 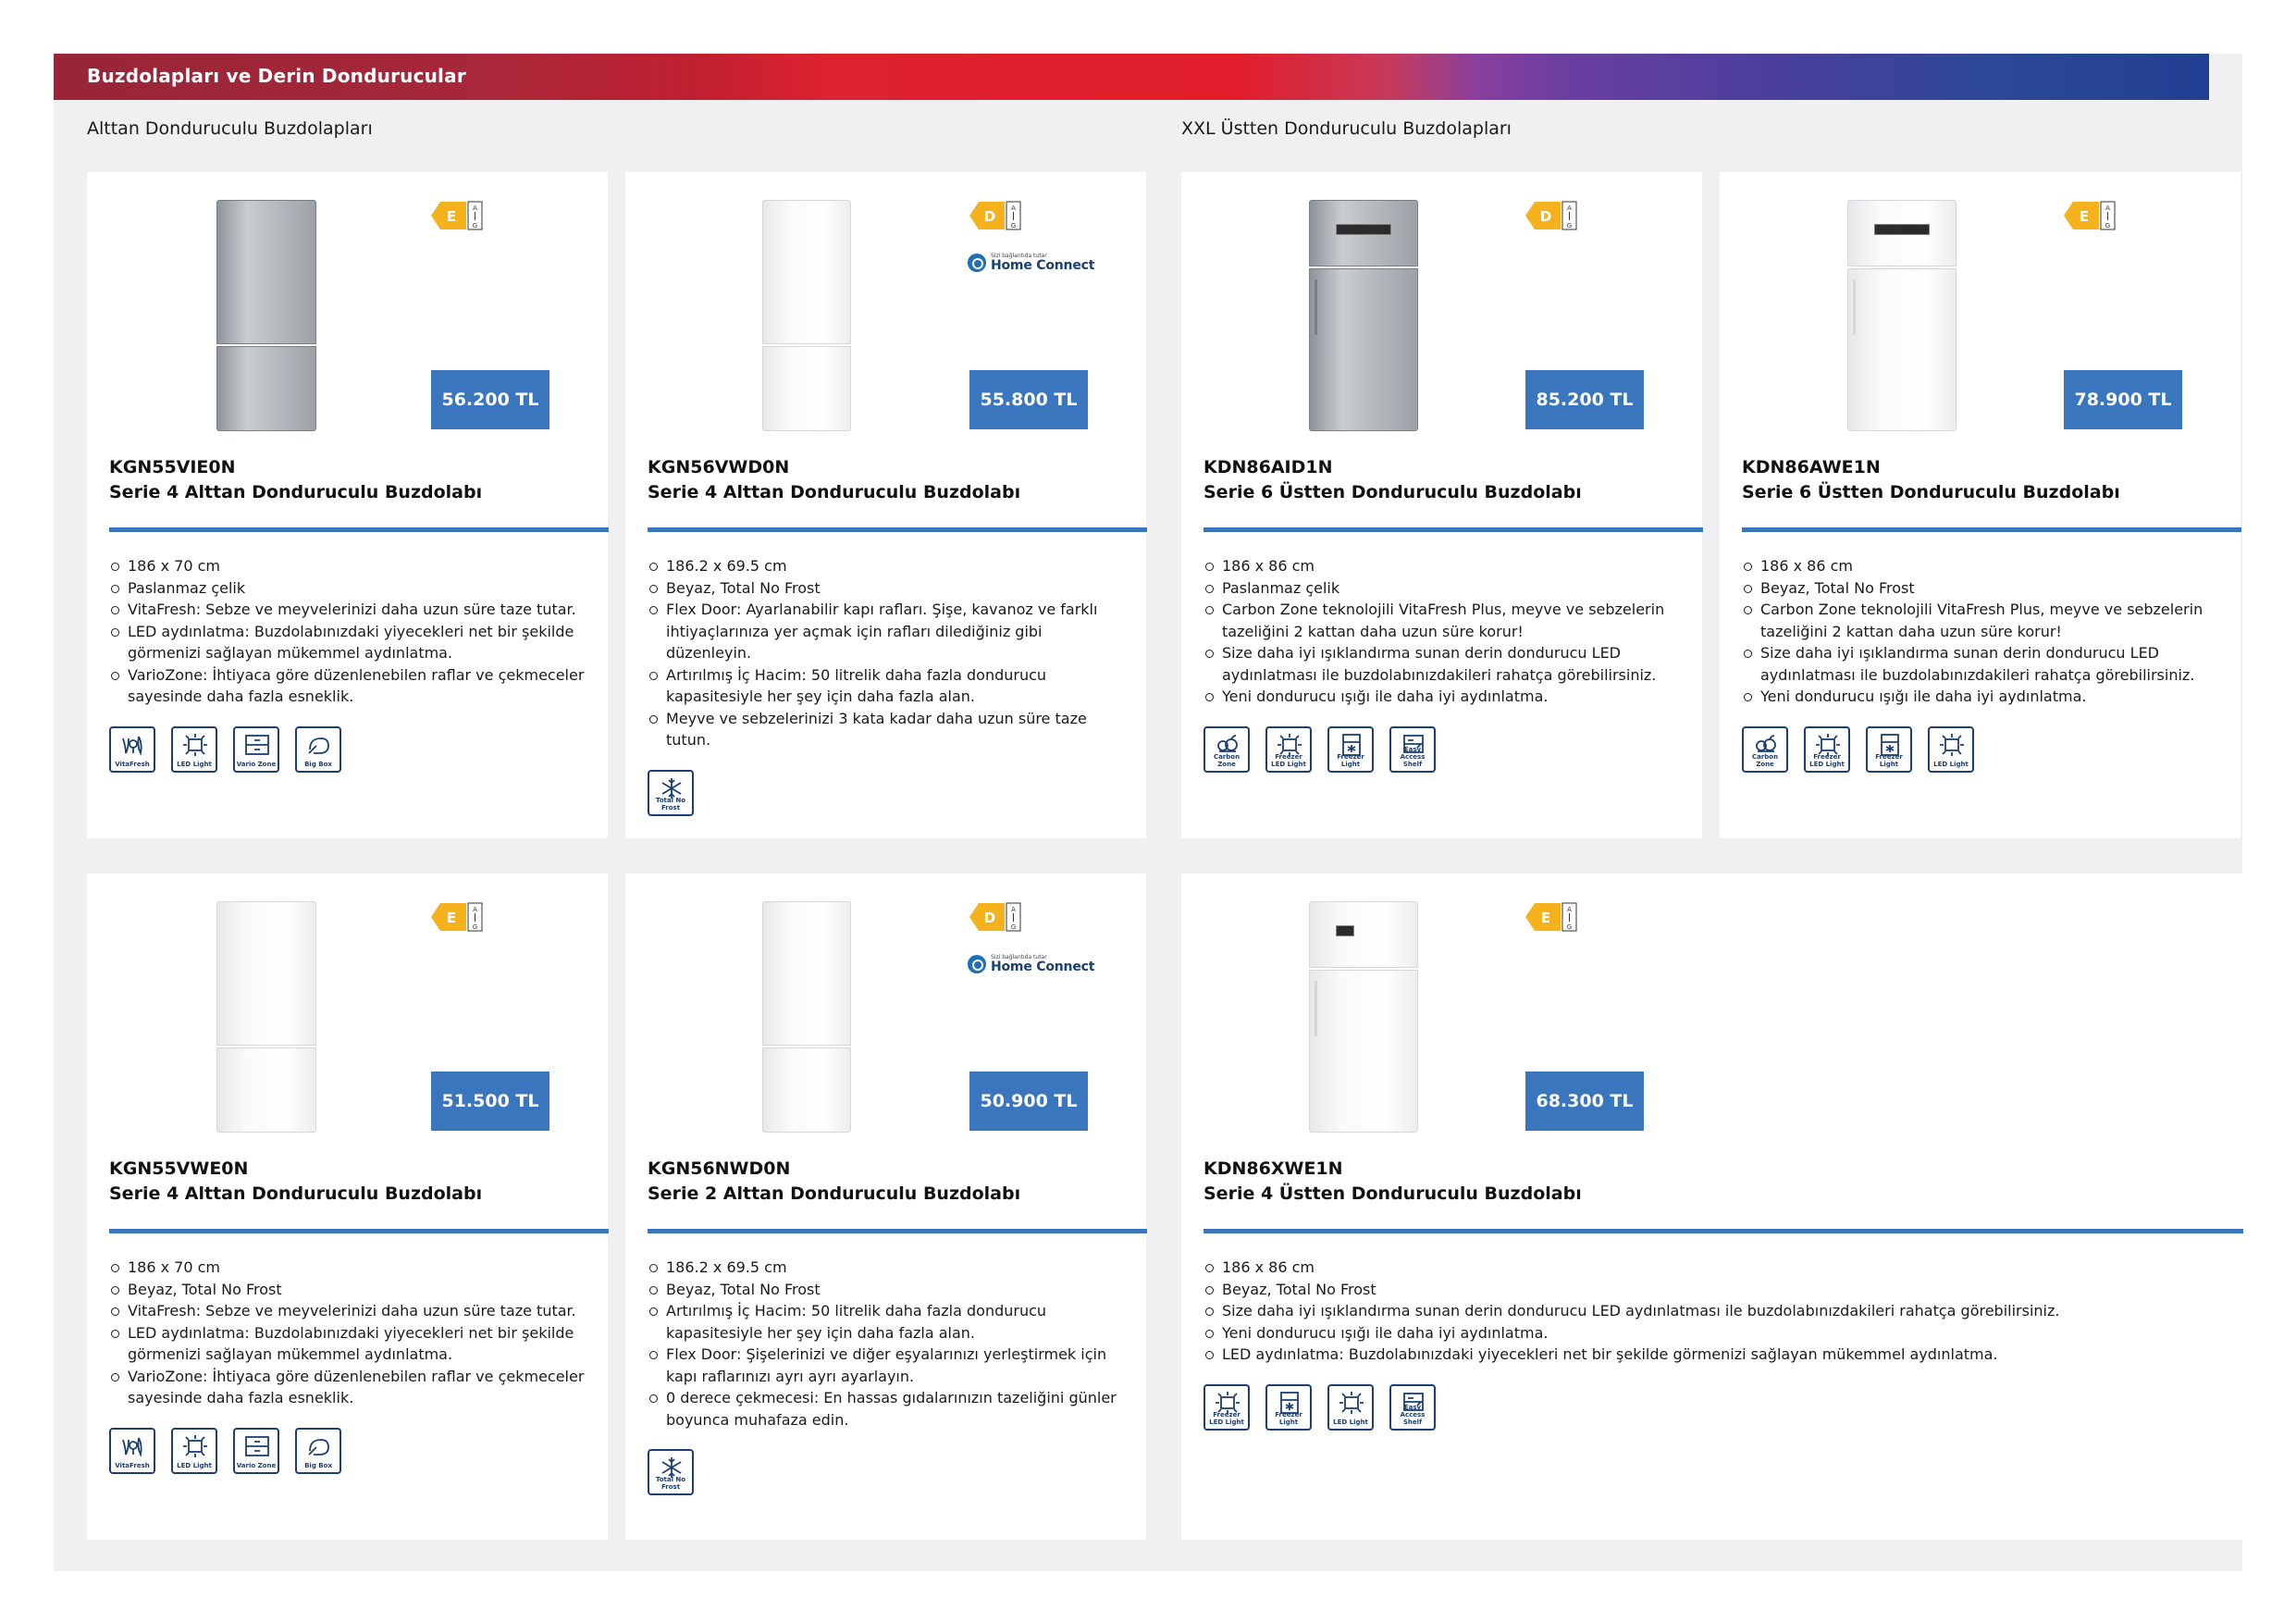 I want to click on price-tag: 78.900 TL, so click(x=2123, y=399).